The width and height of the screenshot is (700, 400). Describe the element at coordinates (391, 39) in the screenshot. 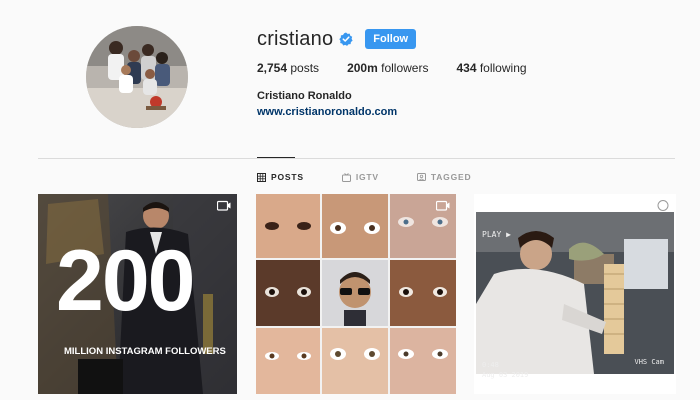

I see `follow-button: Follow` at that location.